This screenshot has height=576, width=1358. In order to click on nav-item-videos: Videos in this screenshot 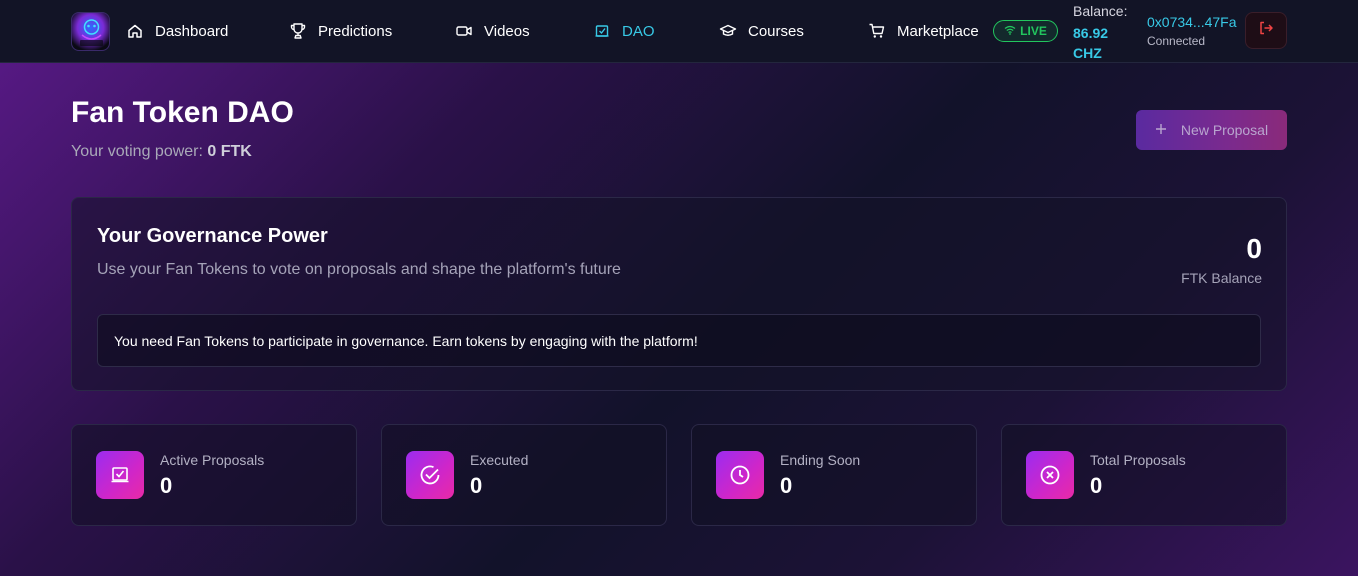, I will do `click(492, 31)`.